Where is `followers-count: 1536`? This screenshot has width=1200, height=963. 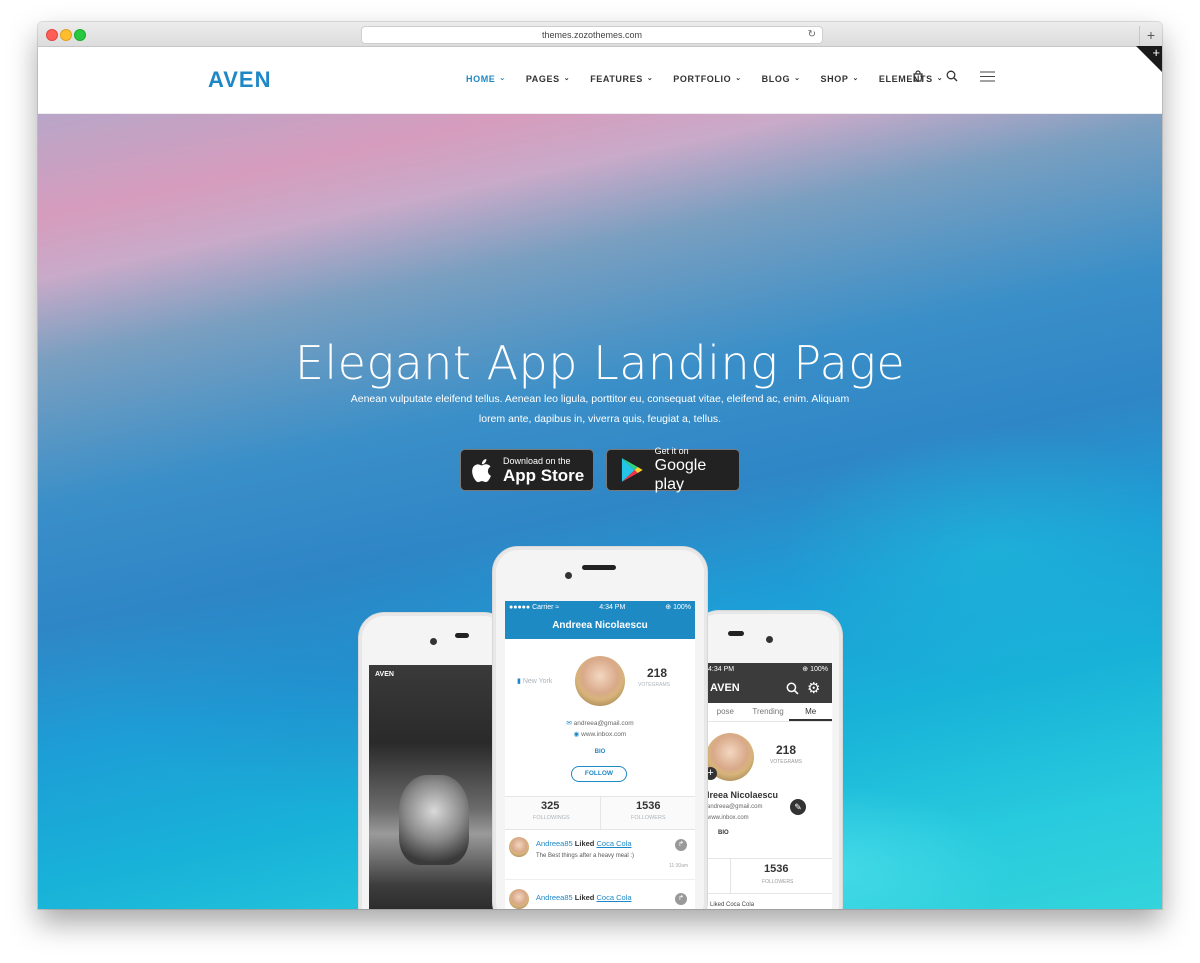 followers-count: 1536 is located at coordinates (648, 806).